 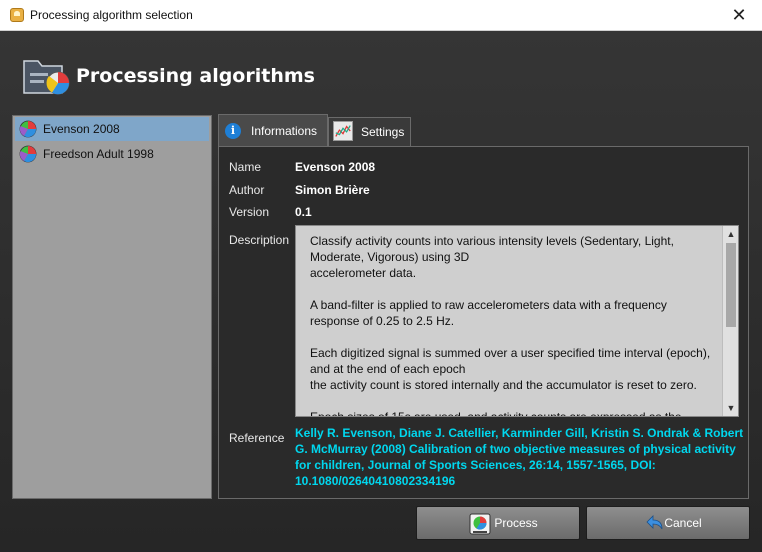 I want to click on algorithm-item-evenson-2008: Evenson 2008, so click(x=112, y=129).